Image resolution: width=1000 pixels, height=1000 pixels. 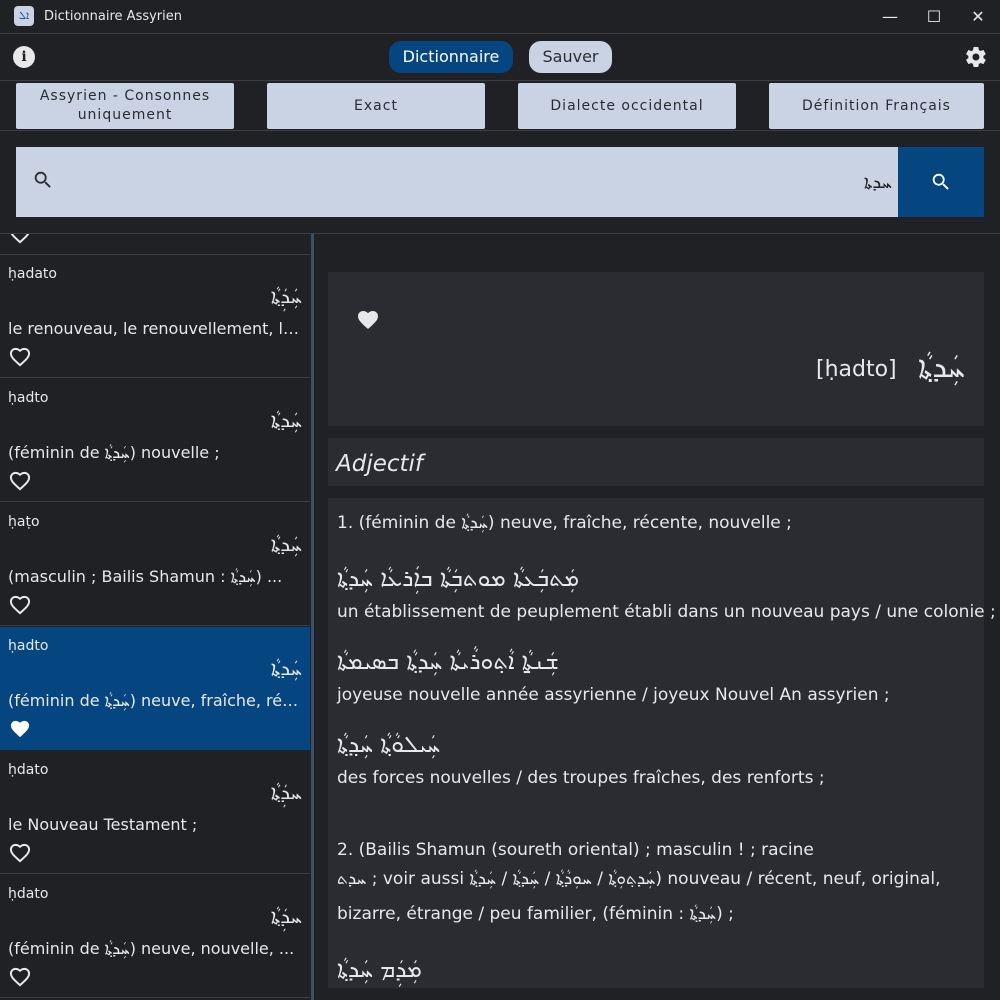 What do you see at coordinates (24, 16) in the screenshot?
I see `app-icon: ܐܠ` at bounding box center [24, 16].